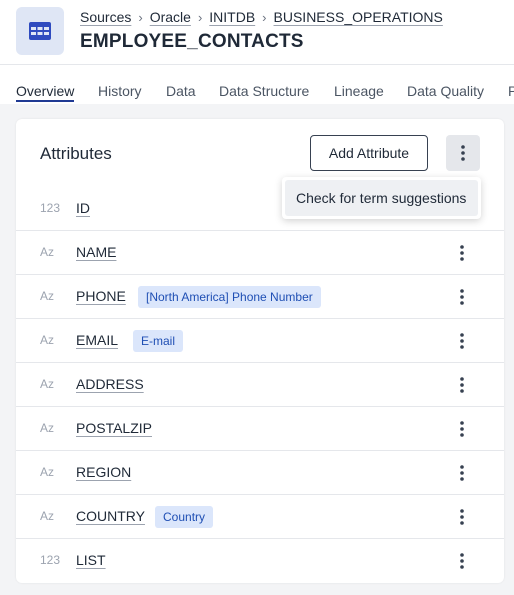 Image resolution: width=514 pixels, height=595 pixels. Describe the element at coordinates (229, 297) in the screenshot. I see `term-tag: [North America] Phone Number` at that location.